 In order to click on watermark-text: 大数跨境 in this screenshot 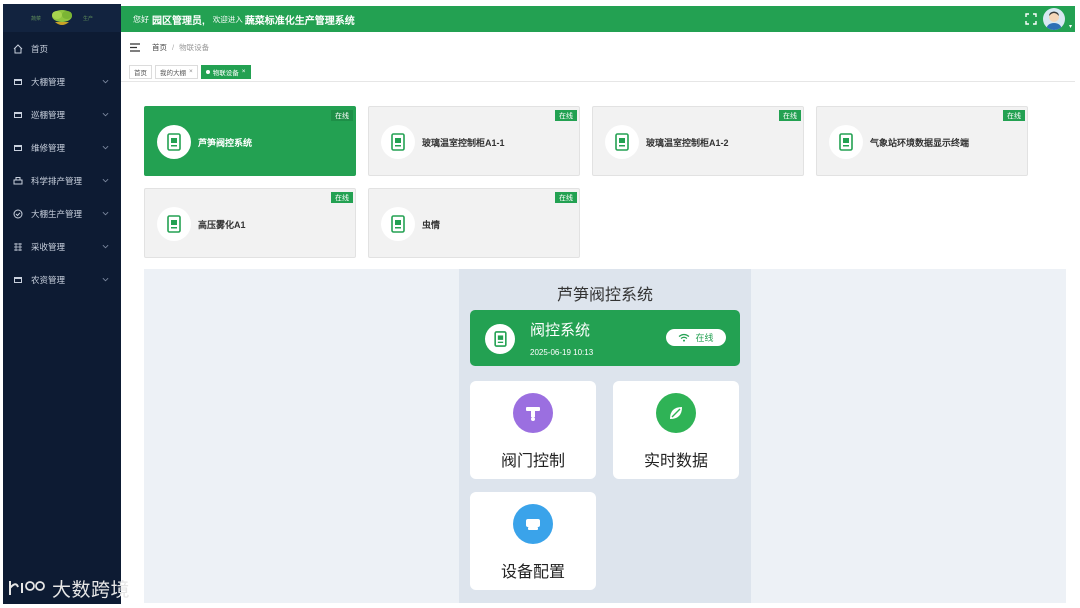, I will do `click(91, 590)`.